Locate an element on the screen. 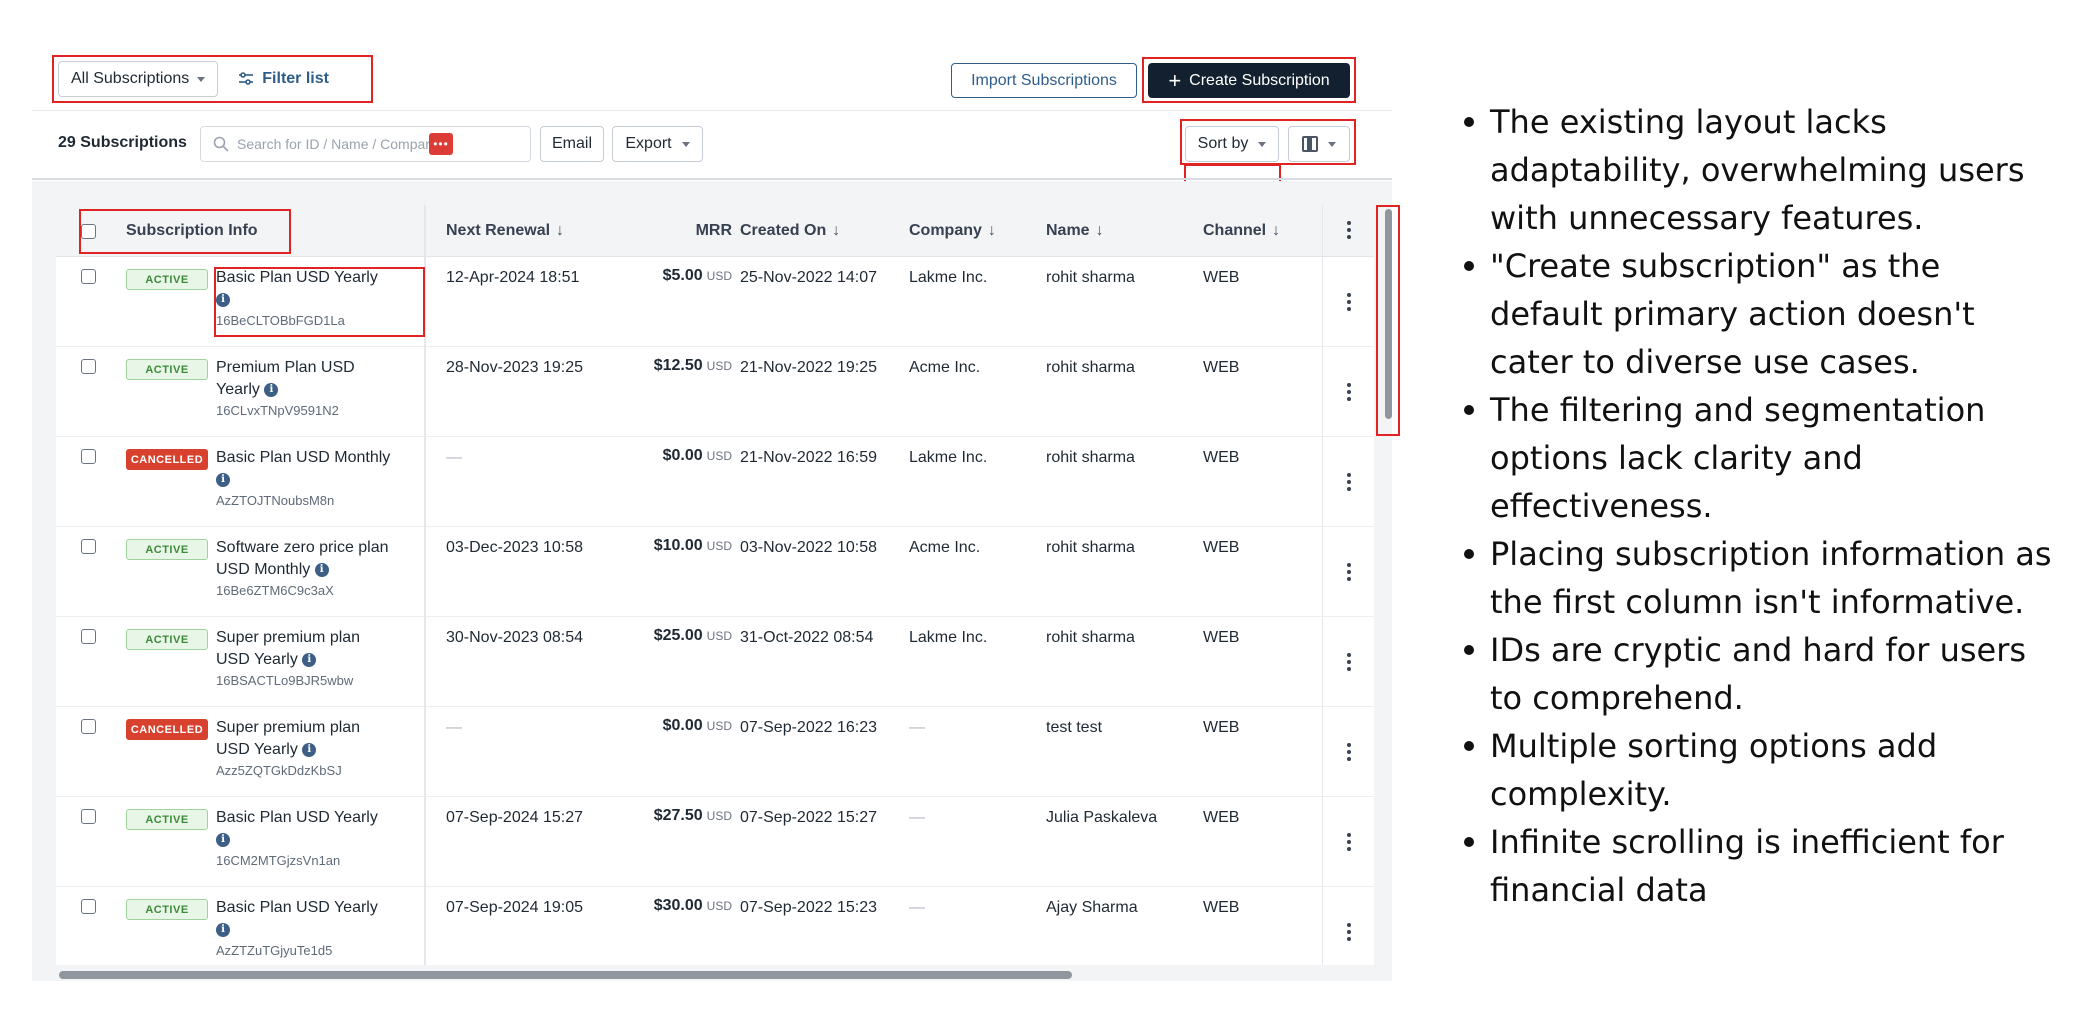 Image resolution: width=2080 pixels, height=1010 pixels. subscription-id: 16Be6ZTM6C9c3aX is located at coordinates (275, 590).